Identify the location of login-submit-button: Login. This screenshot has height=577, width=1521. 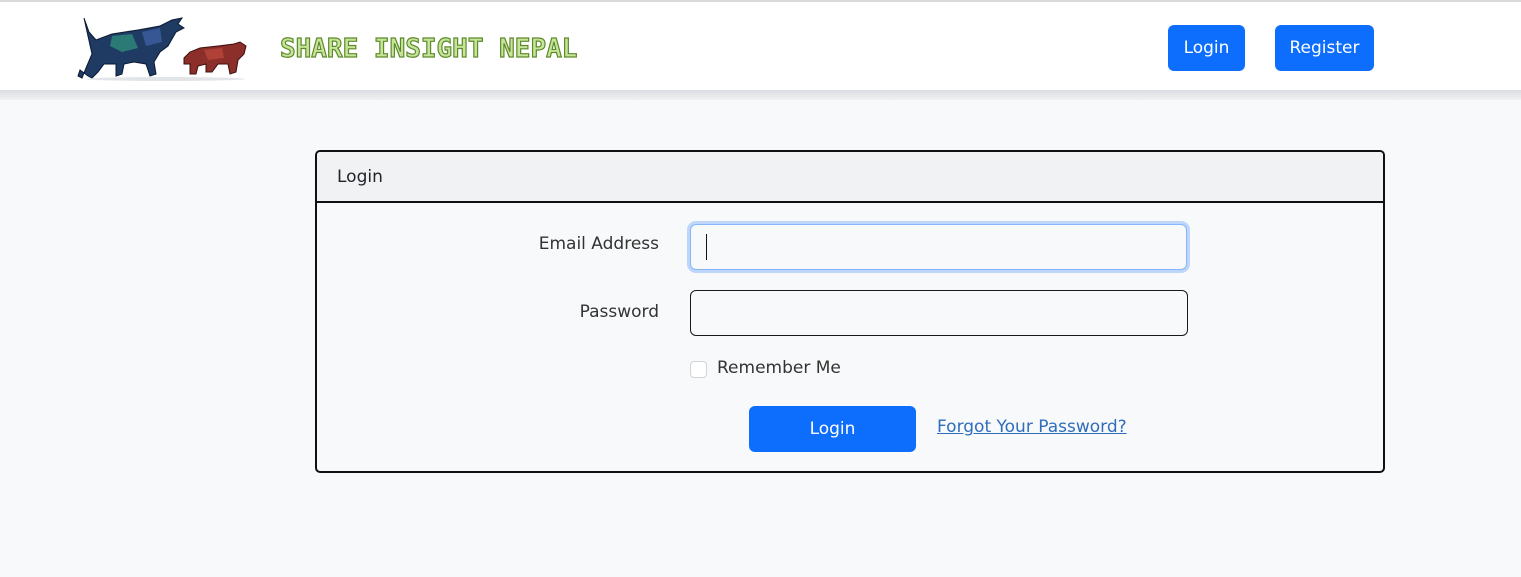
(832, 429).